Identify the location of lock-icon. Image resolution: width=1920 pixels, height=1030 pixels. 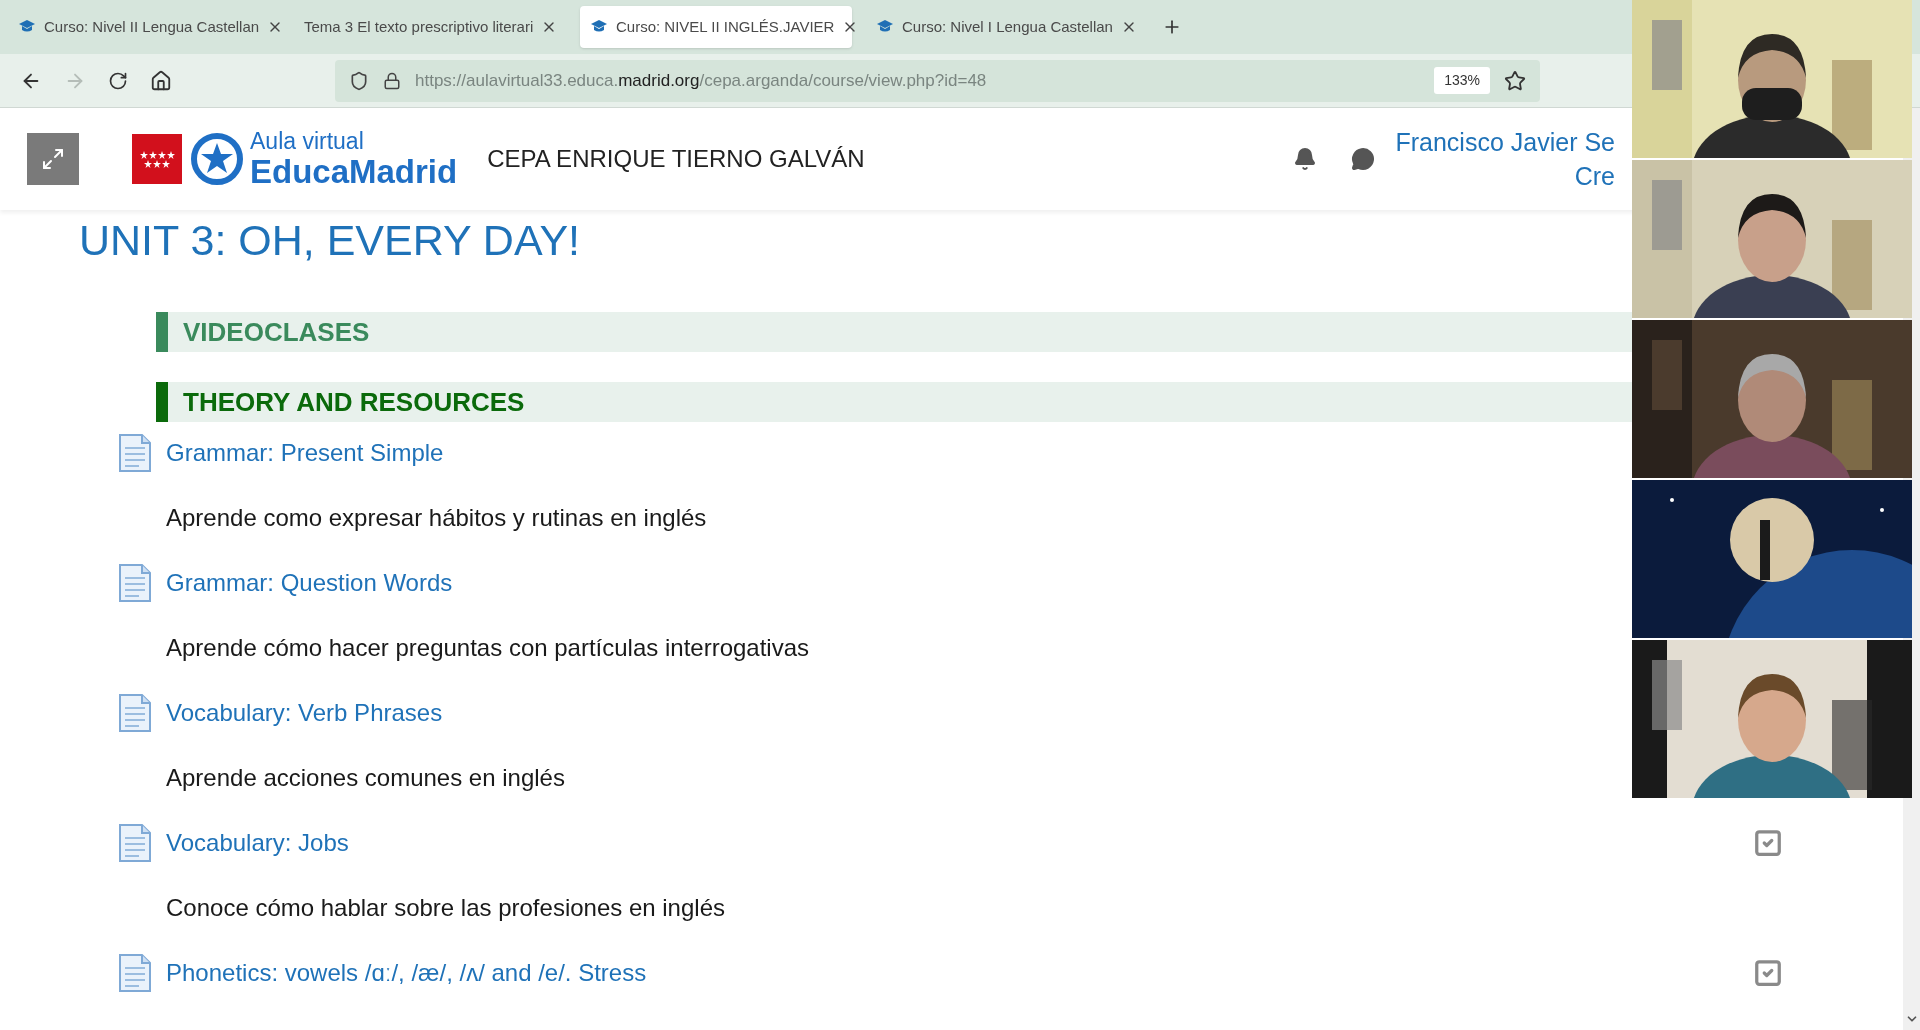
(392, 80).